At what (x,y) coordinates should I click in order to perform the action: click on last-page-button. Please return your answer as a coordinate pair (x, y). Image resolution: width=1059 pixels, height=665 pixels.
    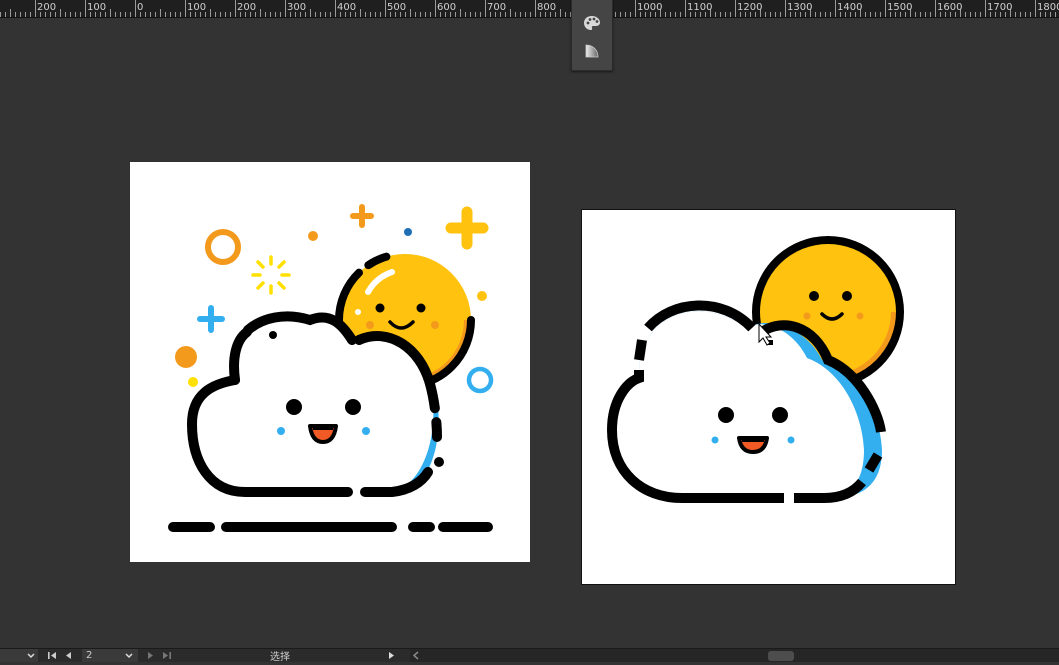
    Looking at the image, I should click on (167, 655).